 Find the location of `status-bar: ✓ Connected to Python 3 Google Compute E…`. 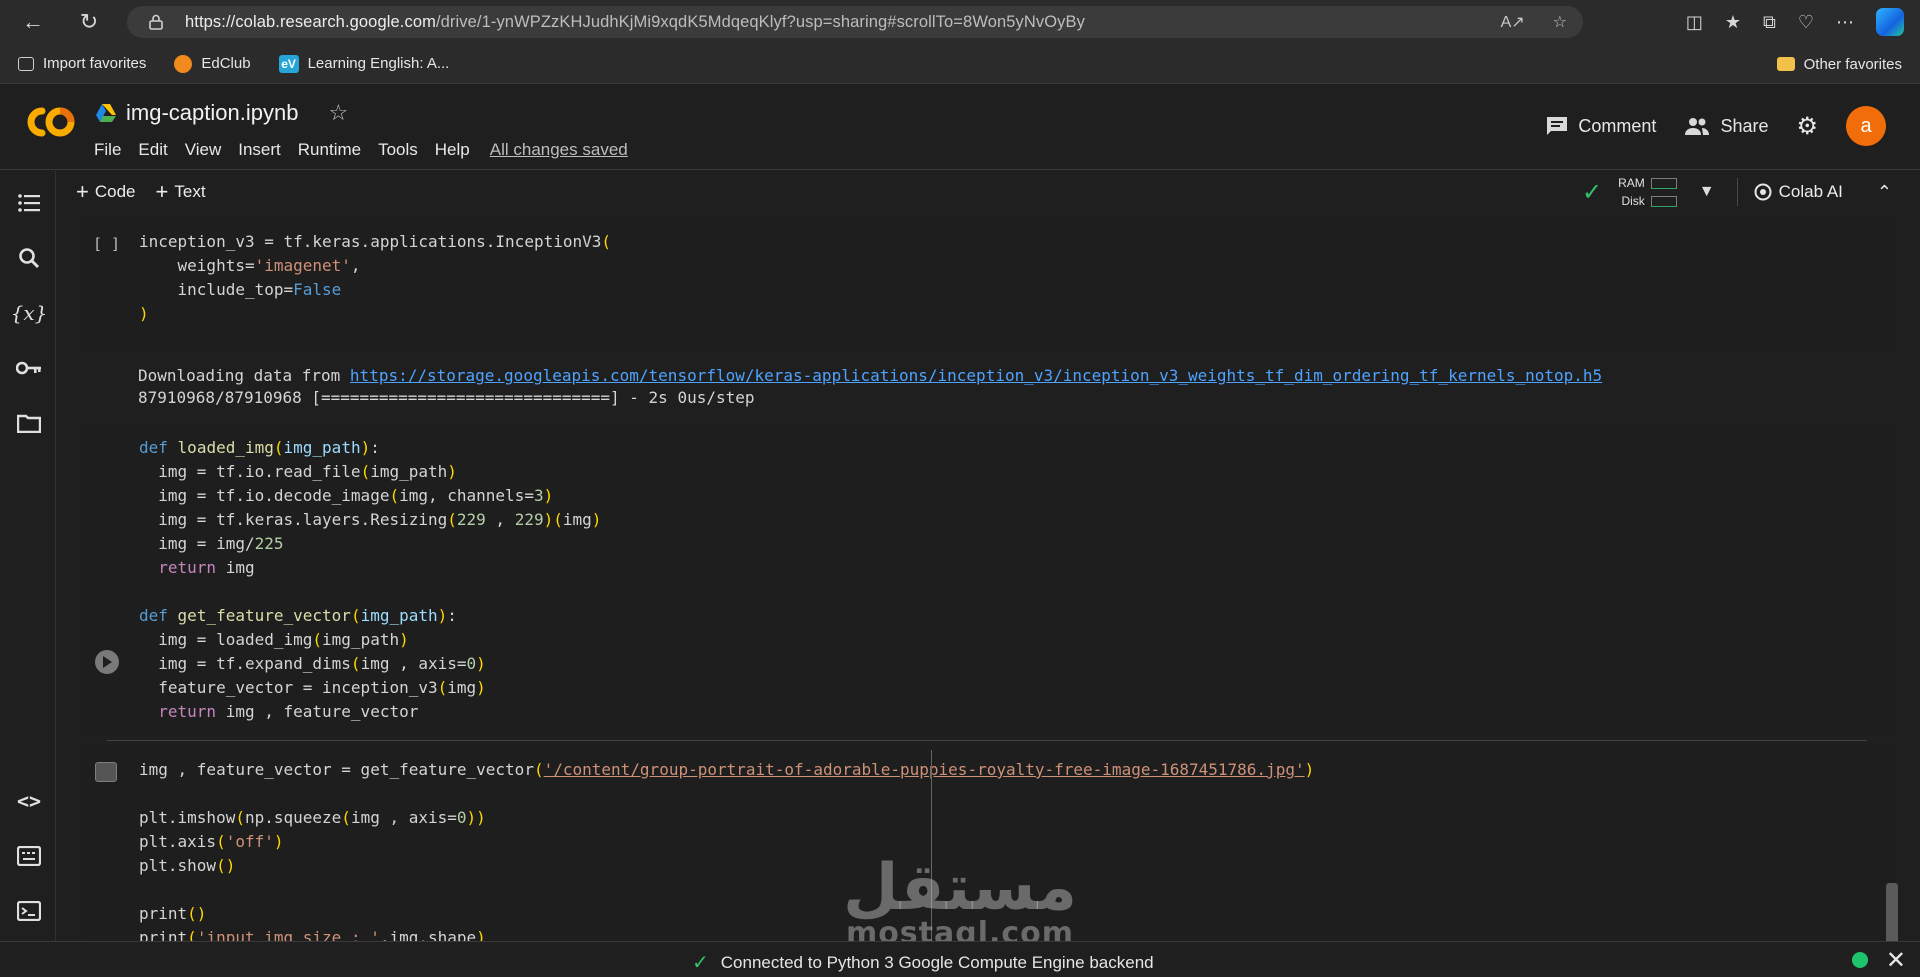

status-bar: ✓ Connected to Python 3 Google Compute E… is located at coordinates (960, 959).